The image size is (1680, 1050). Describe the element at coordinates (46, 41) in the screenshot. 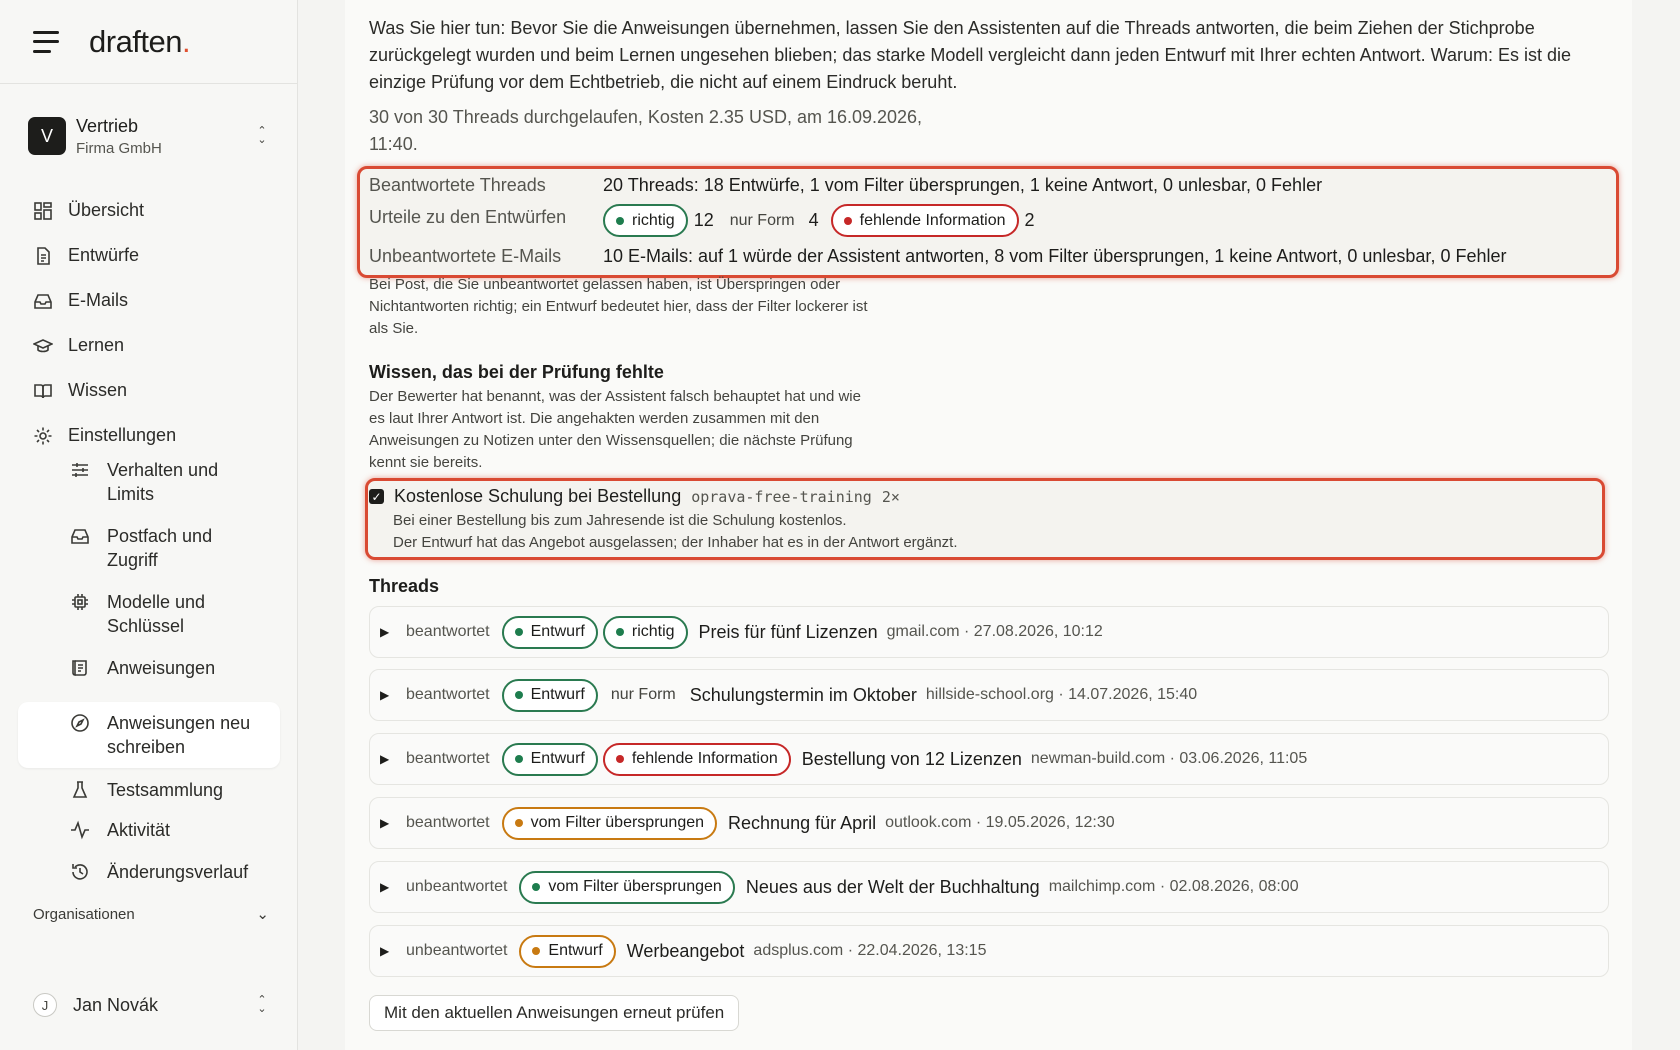

I see `menu-icon` at that location.